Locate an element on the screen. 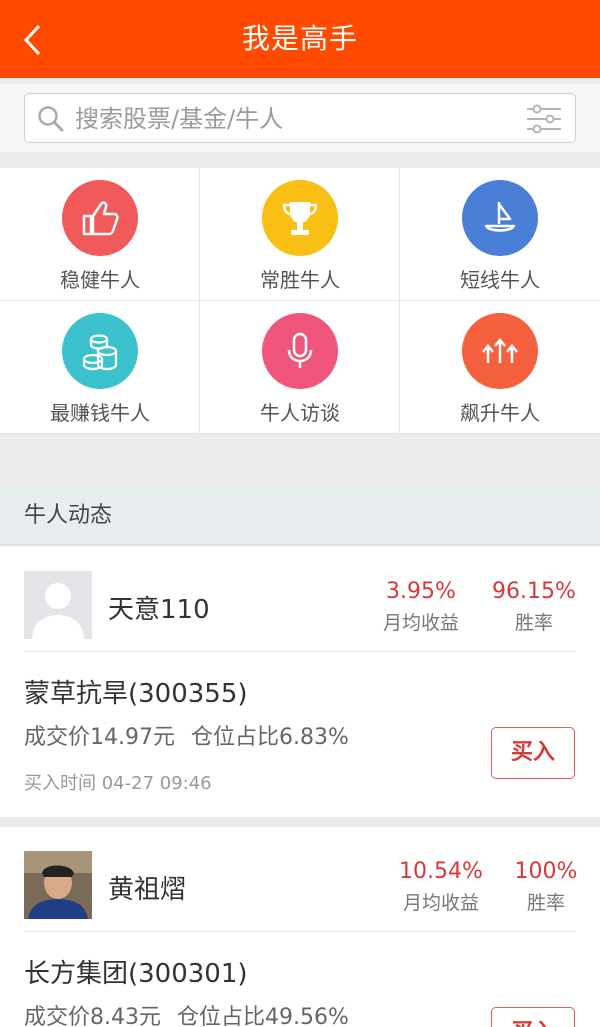 Image resolution: width=600 pixels, height=1027 pixels. default-avatar-icon is located at coordinates (58, 605).